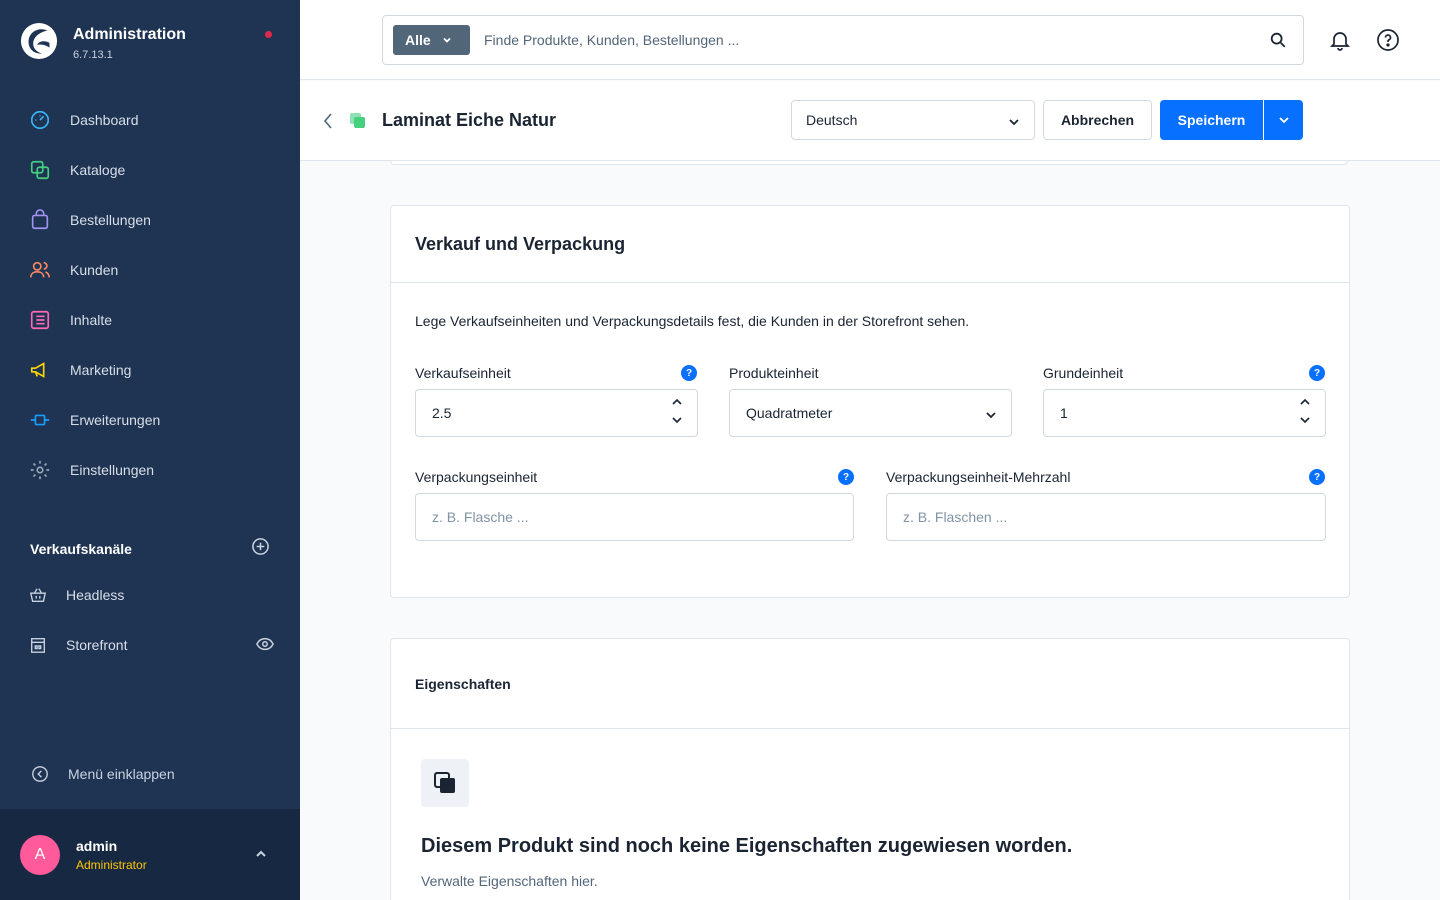  What do you see at coordinates (260, 549) in the screenshot?
I see `add-sales-channel-icon` at bounding box center [260, 549].